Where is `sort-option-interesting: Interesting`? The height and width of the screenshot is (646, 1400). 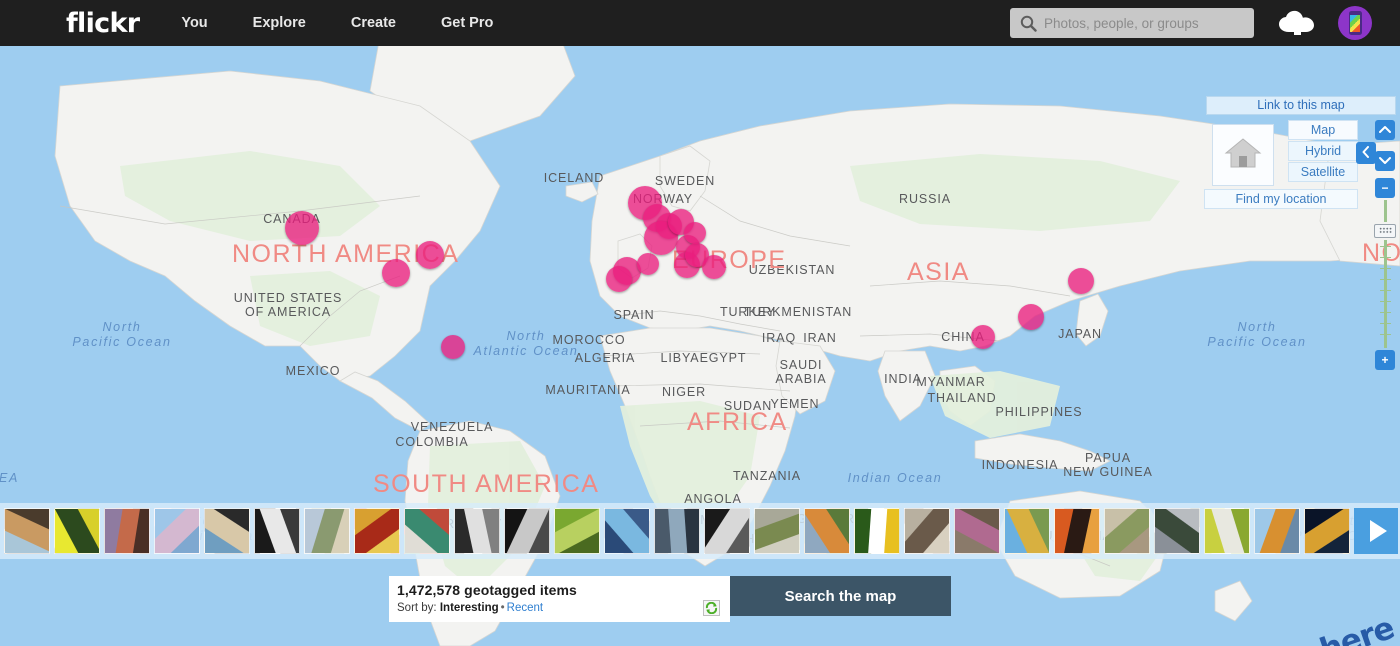 sort-option-interesting: Interesting is located at coordinates (469, 608).